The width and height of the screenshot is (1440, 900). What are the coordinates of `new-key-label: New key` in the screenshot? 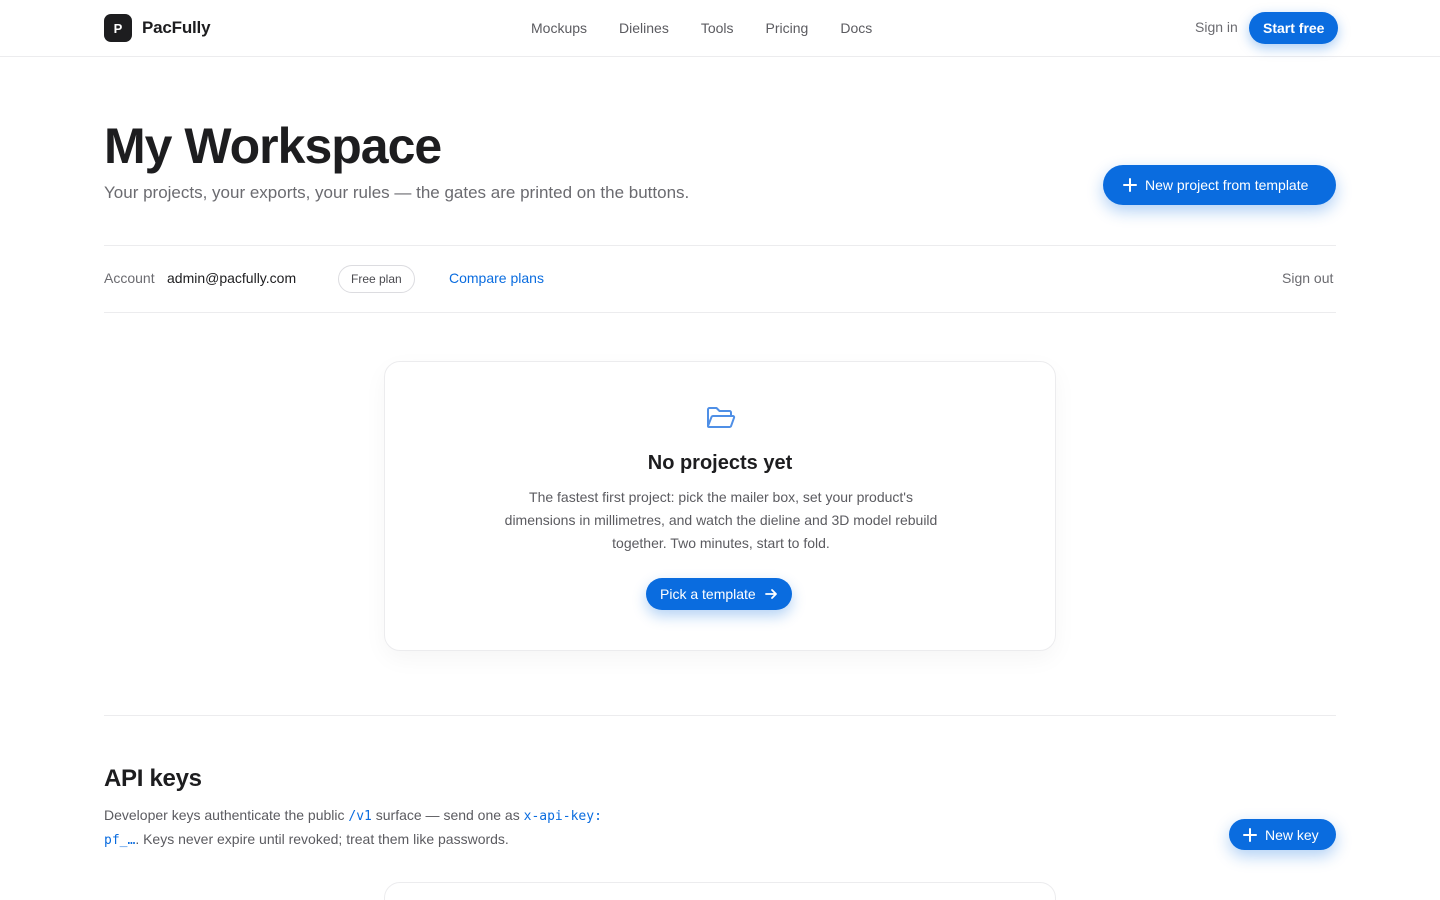 It's located at (1292, 834).